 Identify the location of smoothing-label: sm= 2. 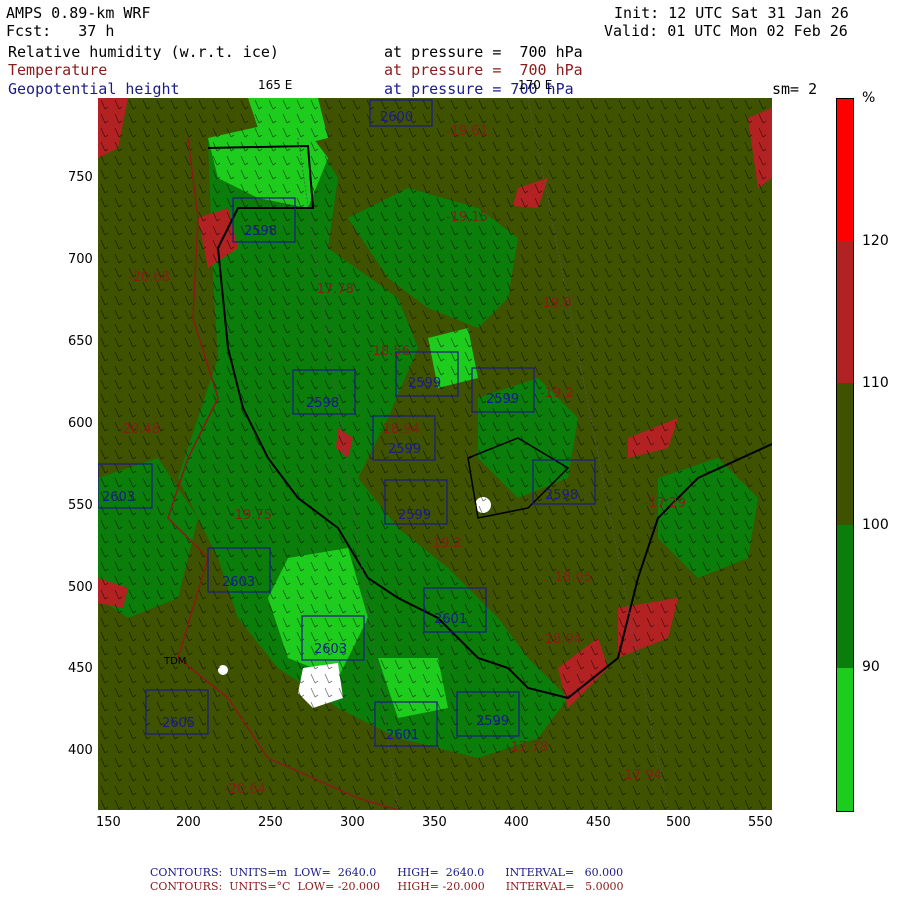
(795, 89).